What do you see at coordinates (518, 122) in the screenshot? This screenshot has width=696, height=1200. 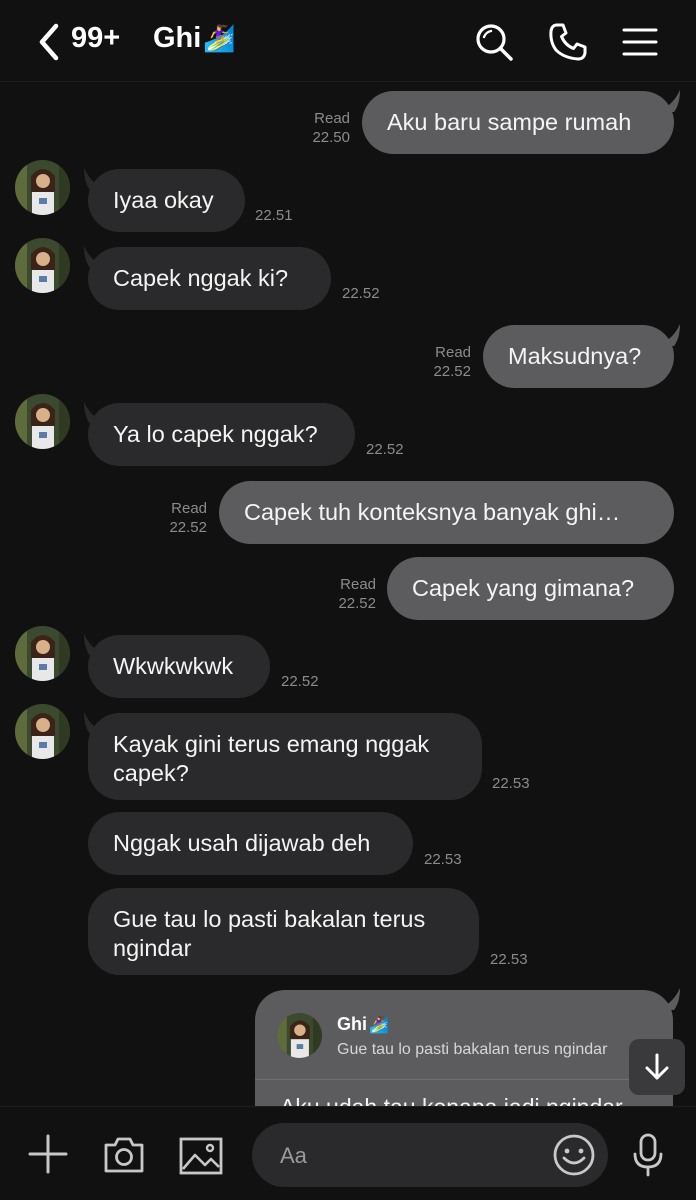 I see `message-bubble-outgoing: Aku baru sampe rumah` at bounding box center [518, 122].